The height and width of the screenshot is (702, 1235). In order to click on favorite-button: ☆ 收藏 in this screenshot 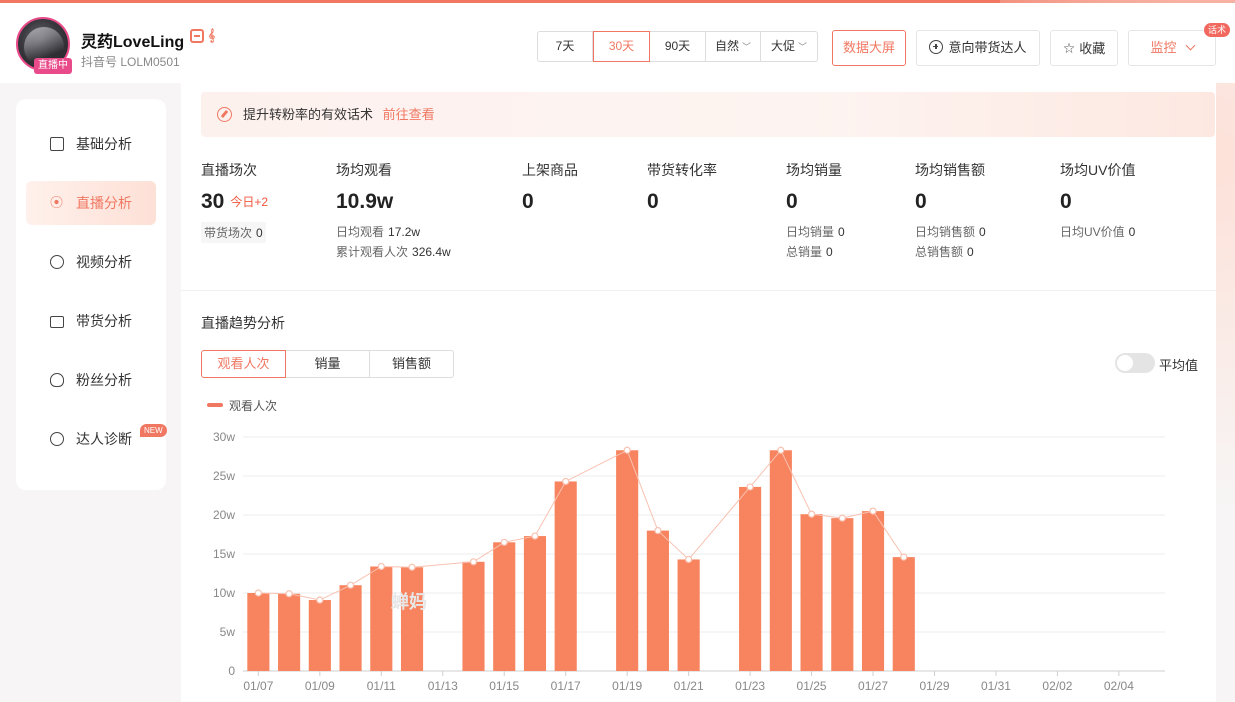, I will do `click(1084, 48)`.